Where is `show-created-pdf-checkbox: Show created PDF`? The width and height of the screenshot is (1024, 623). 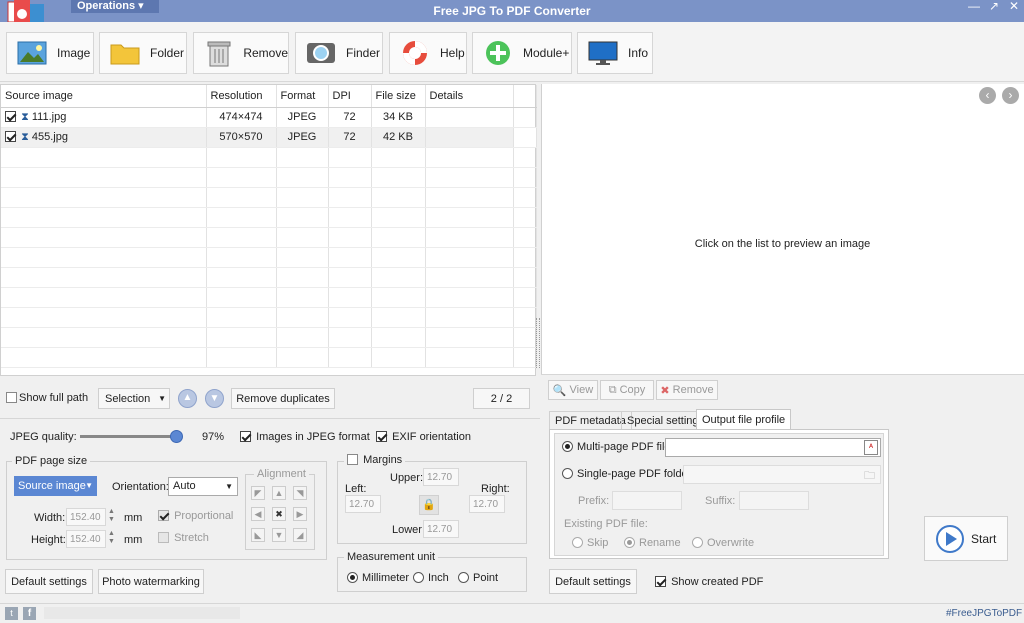
show-created-pdf-checkbox: Show created PDF is located at coordinates (709, 582).